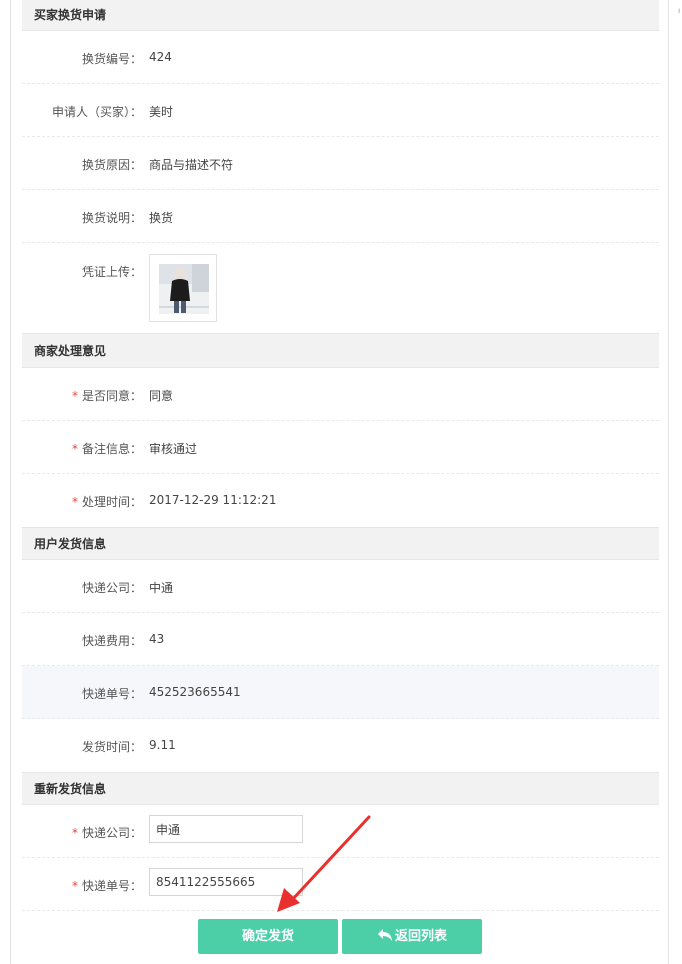 The width and height of the screenshot is (682, 964). Describe the element at coordinates (340, 831) in the screenshot. I see `row-reship-company: * 快递公司：` at that location.